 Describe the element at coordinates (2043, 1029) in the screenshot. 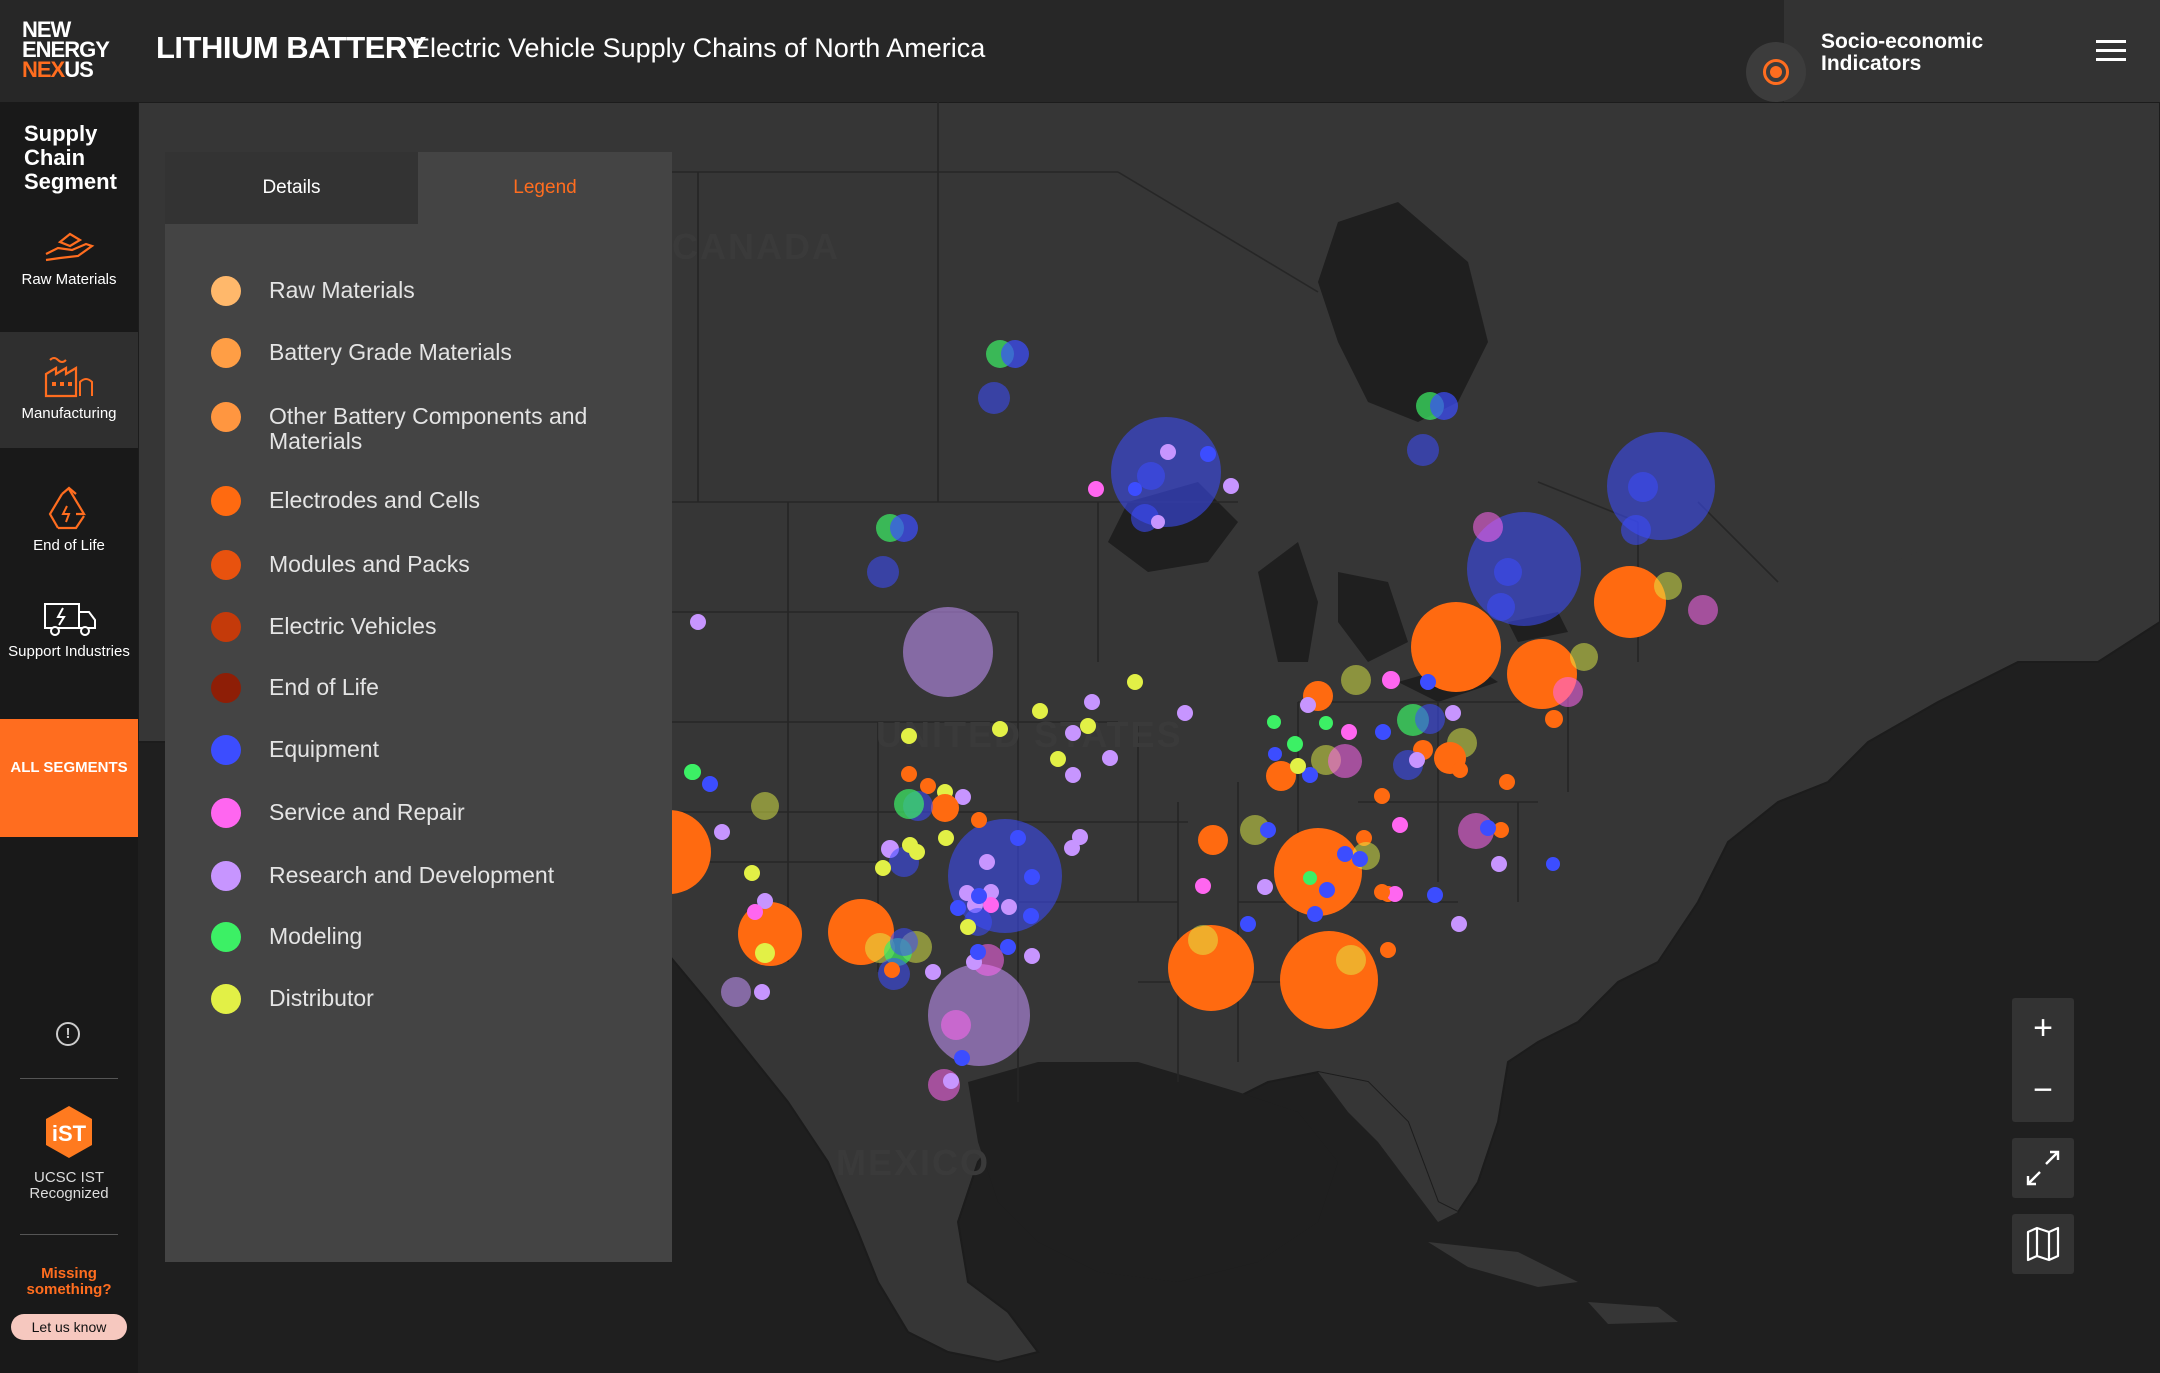

I see `zoom-in-button: +` at that location.